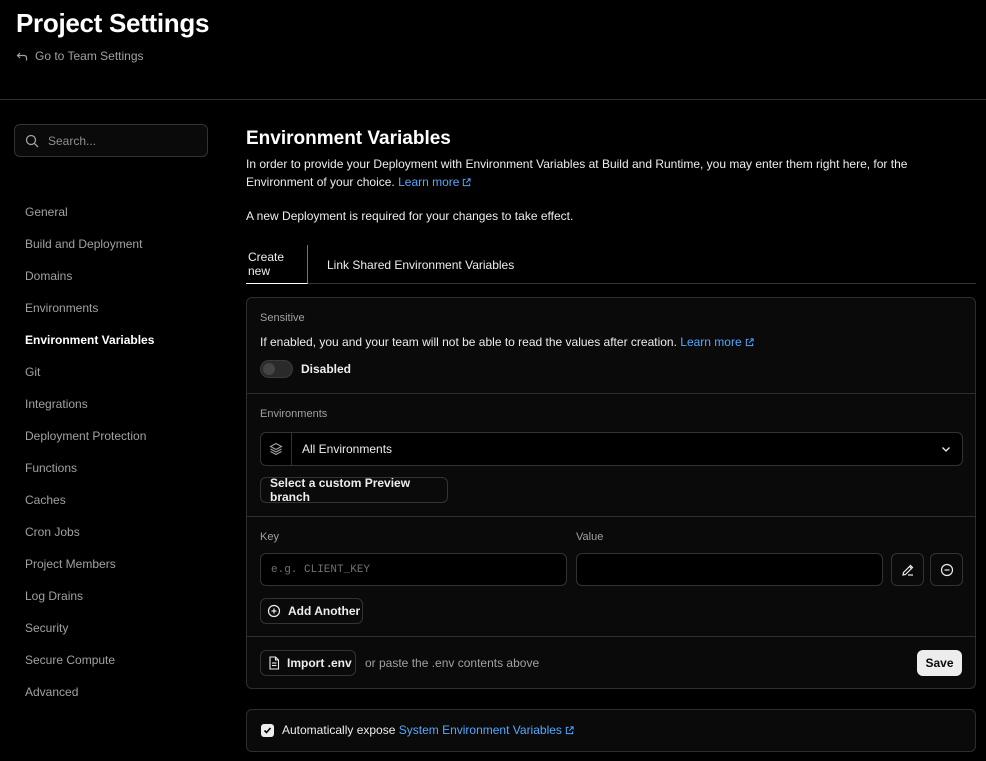 Image resolution: width=986 pixels, height=761 pixels. Describe the element at coordinates (348, 138) in the screenshot. I see `section-title: Environment Variables` at that location.